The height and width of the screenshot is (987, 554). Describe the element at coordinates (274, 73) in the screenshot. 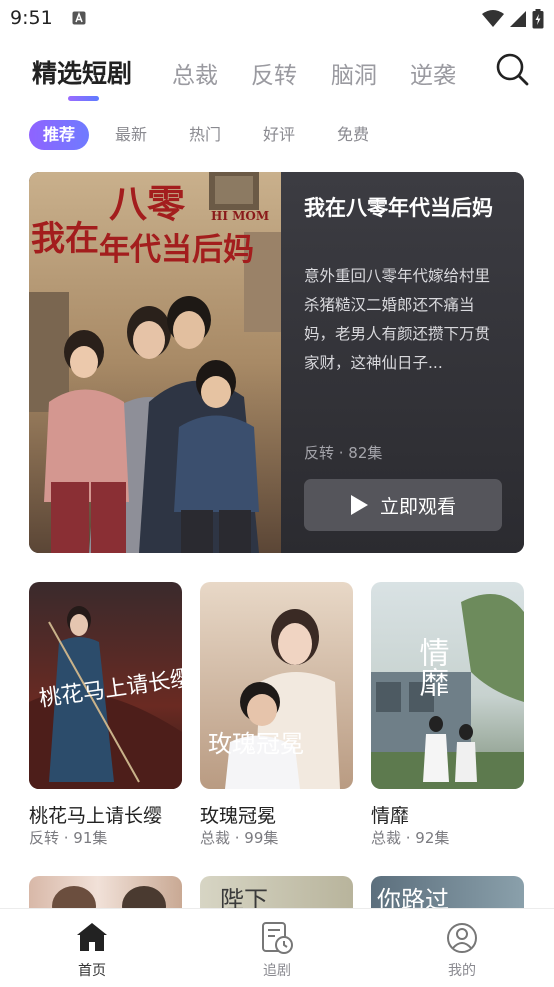

I see `tab-twist: 反转` at that location.